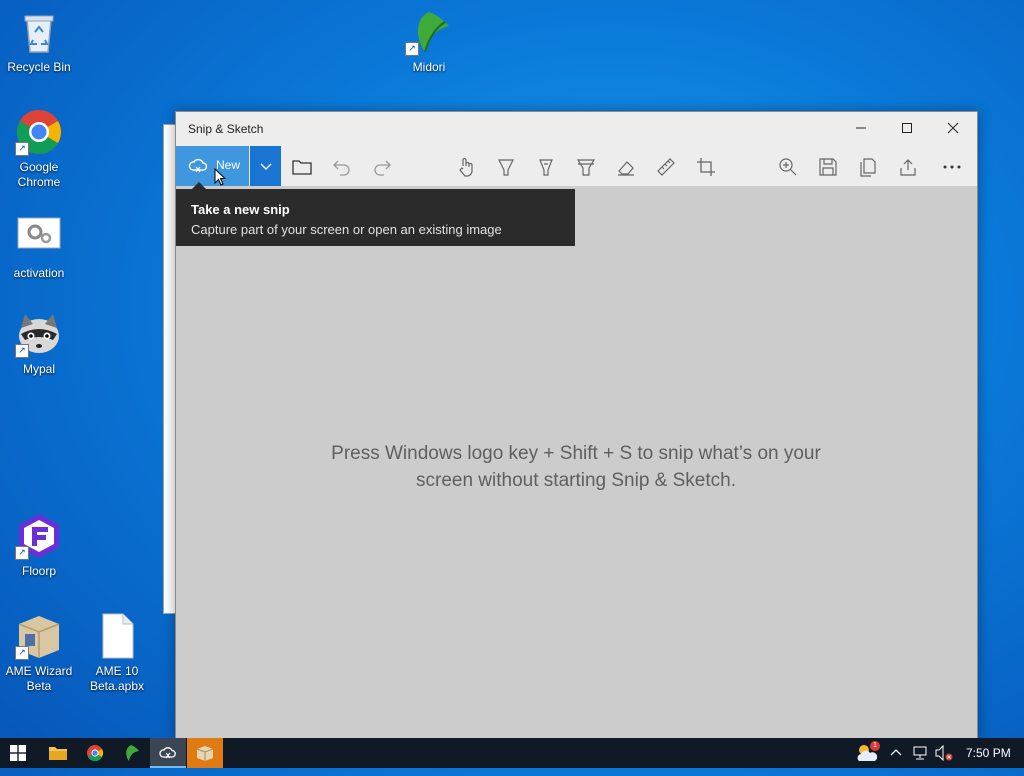 This screenshot has height=776, width=1024. I want to click on taskbar-snip-sketch, so click(168, 753).